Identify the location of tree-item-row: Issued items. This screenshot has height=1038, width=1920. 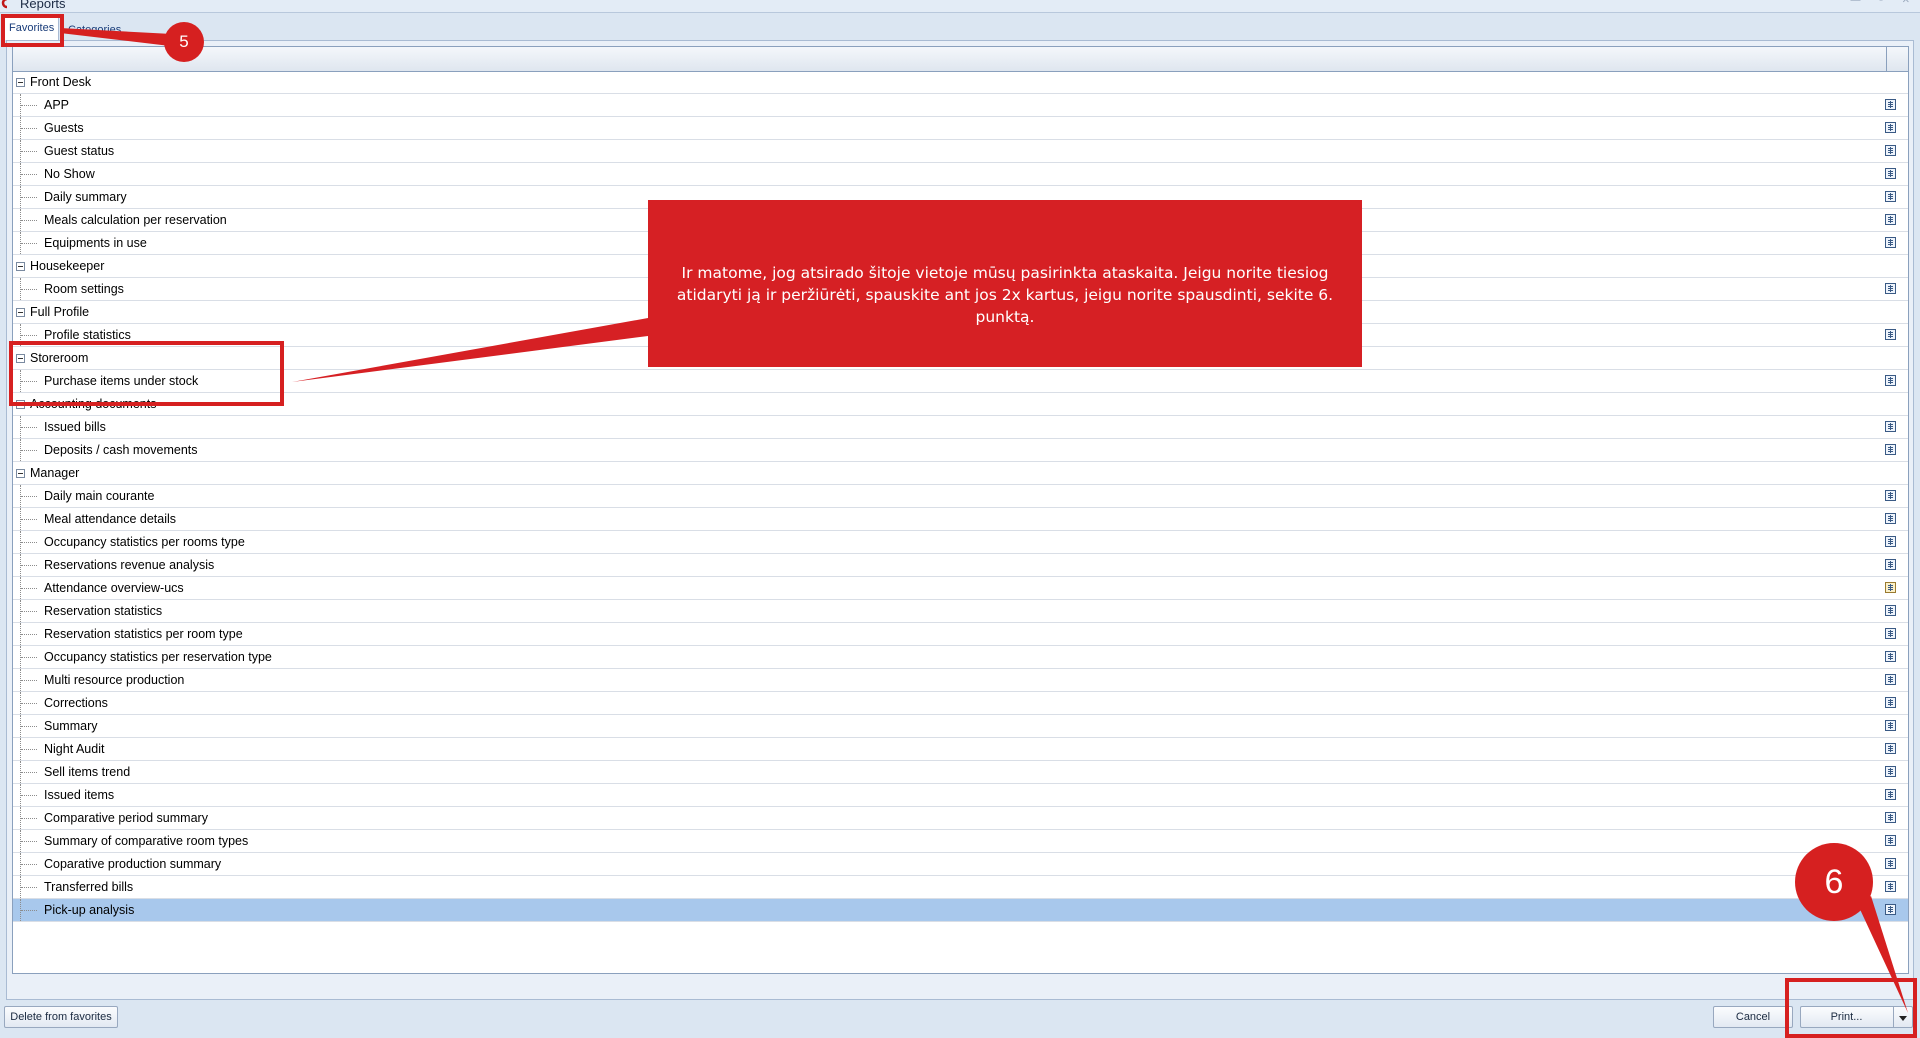
(960, 795).